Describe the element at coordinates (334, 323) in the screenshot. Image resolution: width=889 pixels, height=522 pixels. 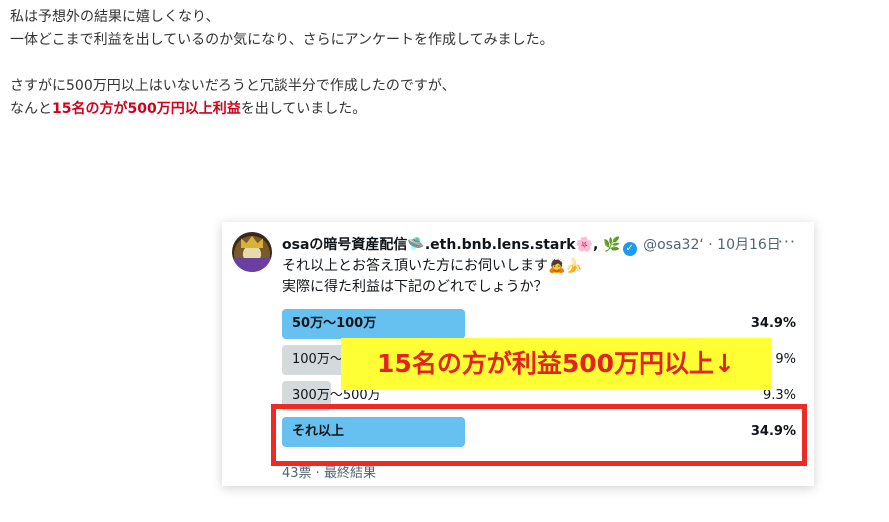
I see `poll-option-label: 50万〜100万` at that location.